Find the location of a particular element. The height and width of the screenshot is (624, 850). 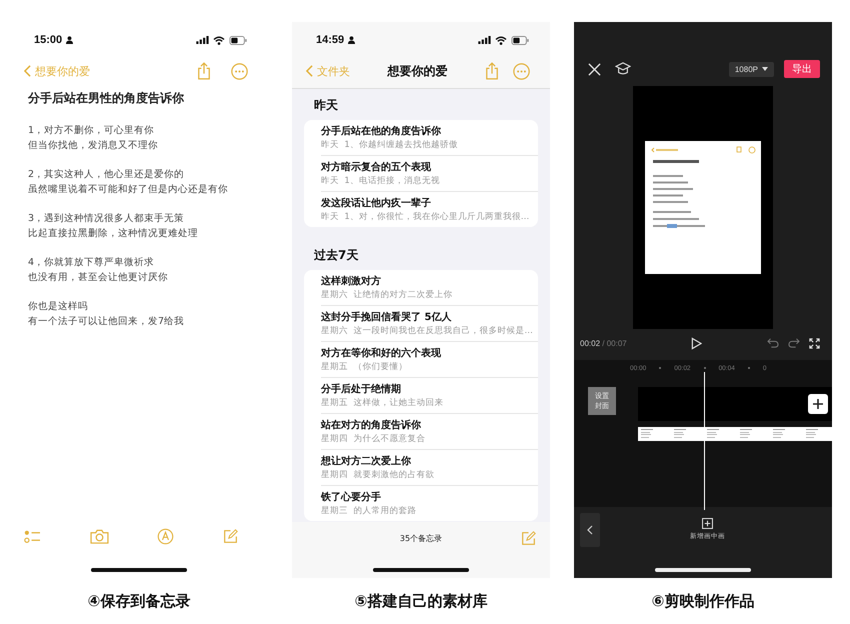

notes-count: 35个备忘录 is located at coordinates (421, 538).